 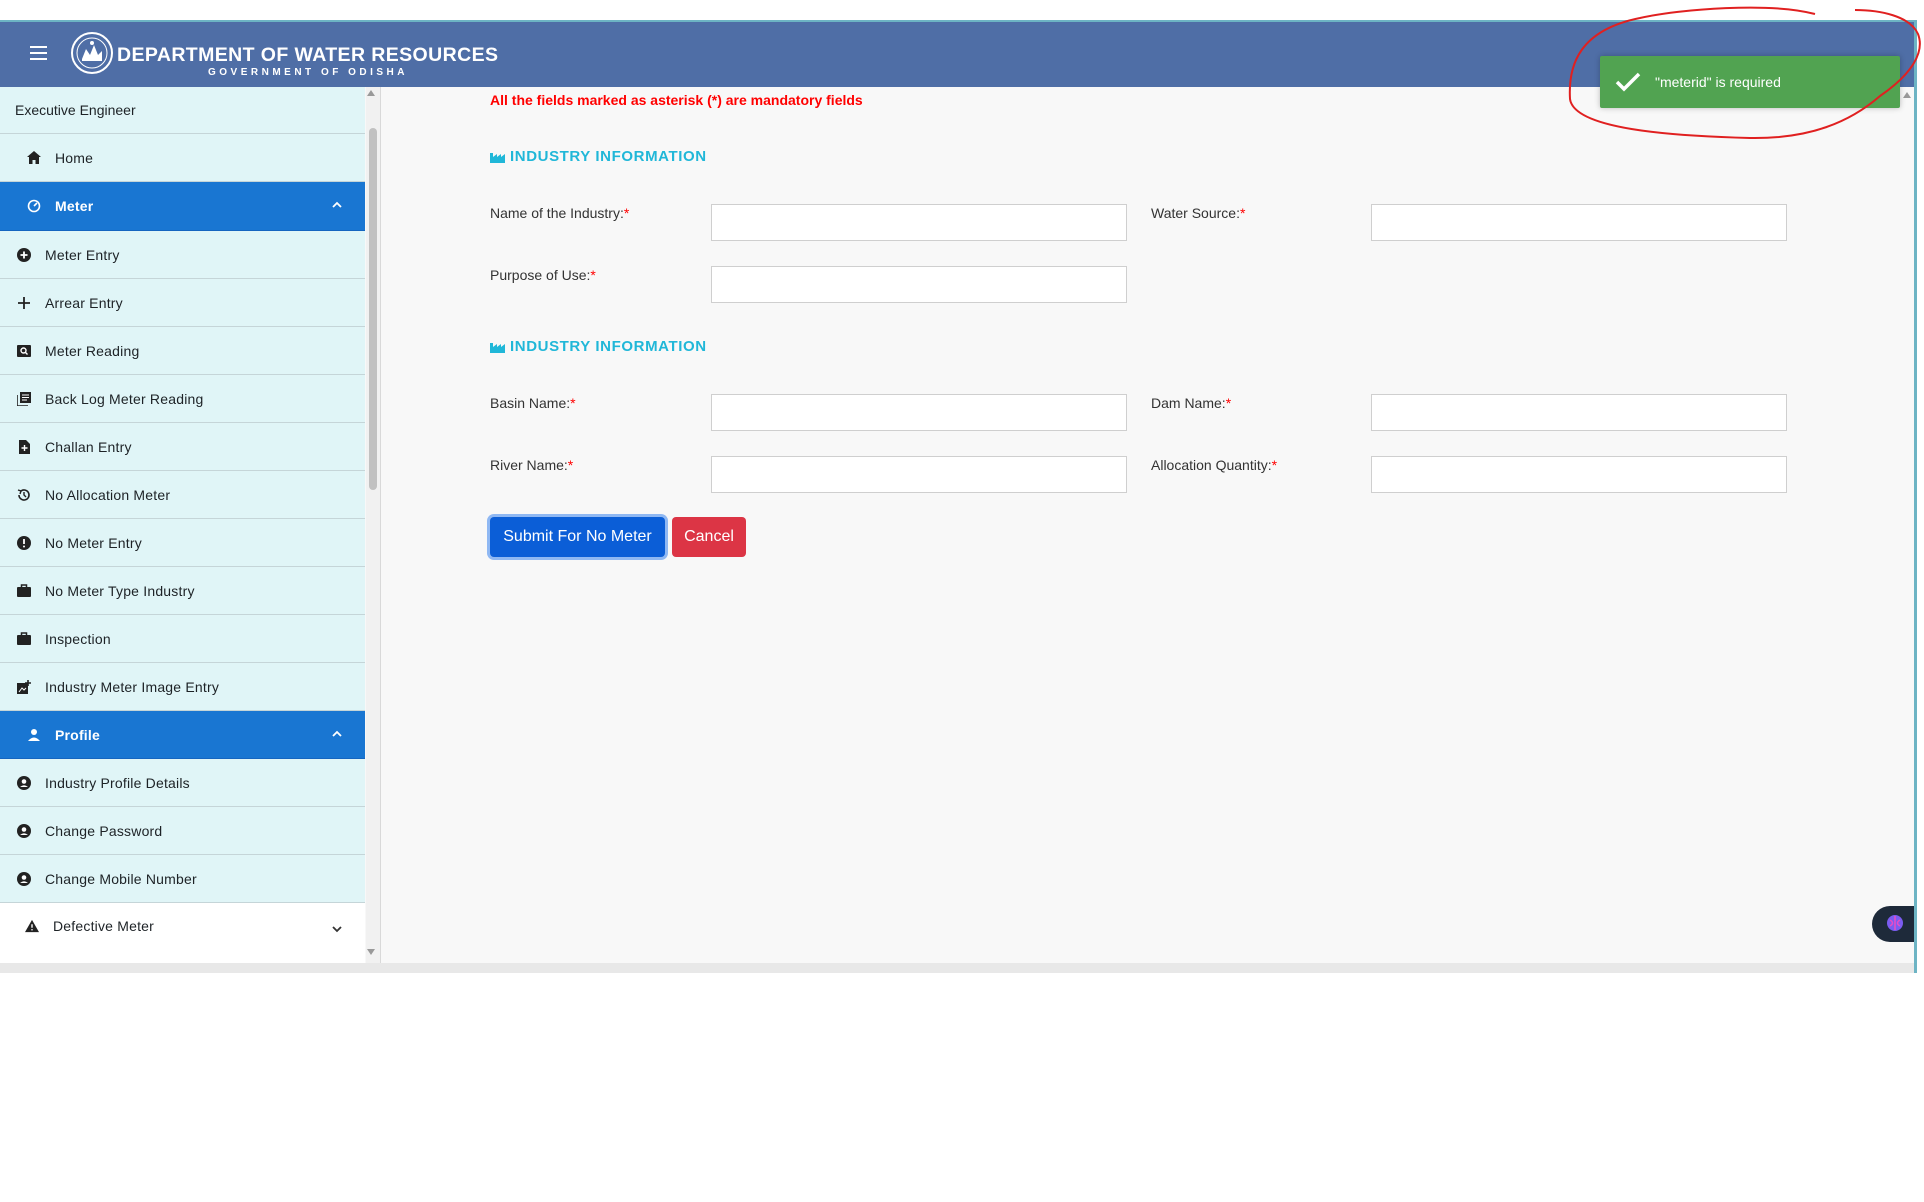 I want to click on section-title-text: INDUSTRY INFORMATION, so click(x=608, y=156).